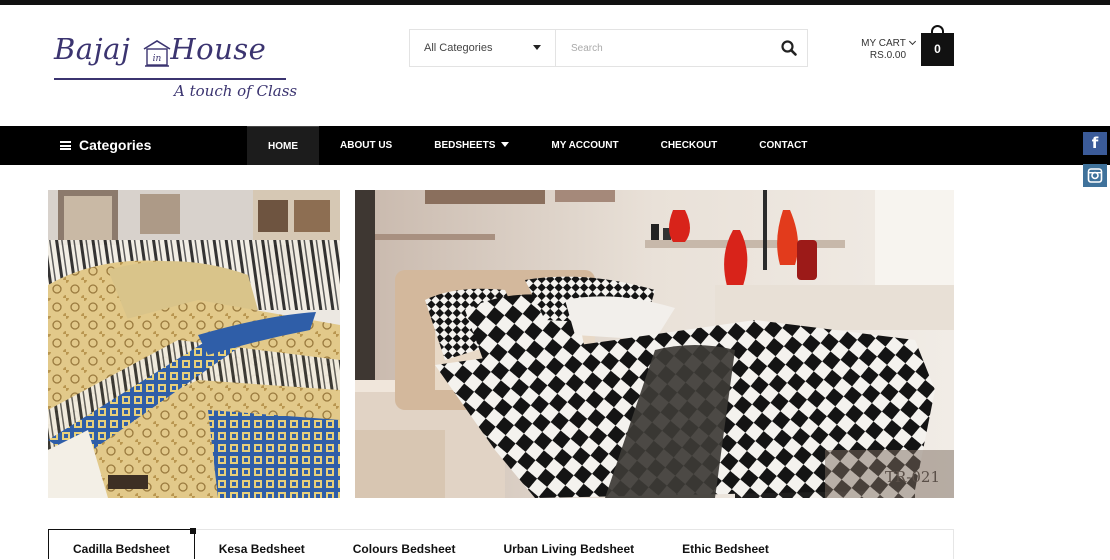  I want to click on banner-left-image, so click(194, 344).